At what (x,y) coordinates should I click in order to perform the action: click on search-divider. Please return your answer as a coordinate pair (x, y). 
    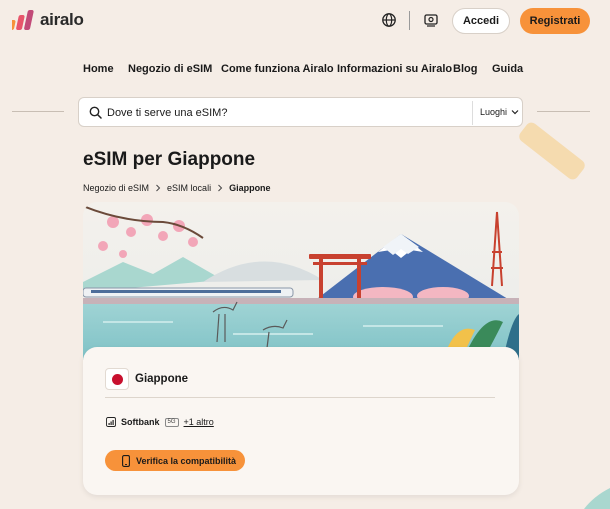
    Looking at the image, I should click on (472, 113).